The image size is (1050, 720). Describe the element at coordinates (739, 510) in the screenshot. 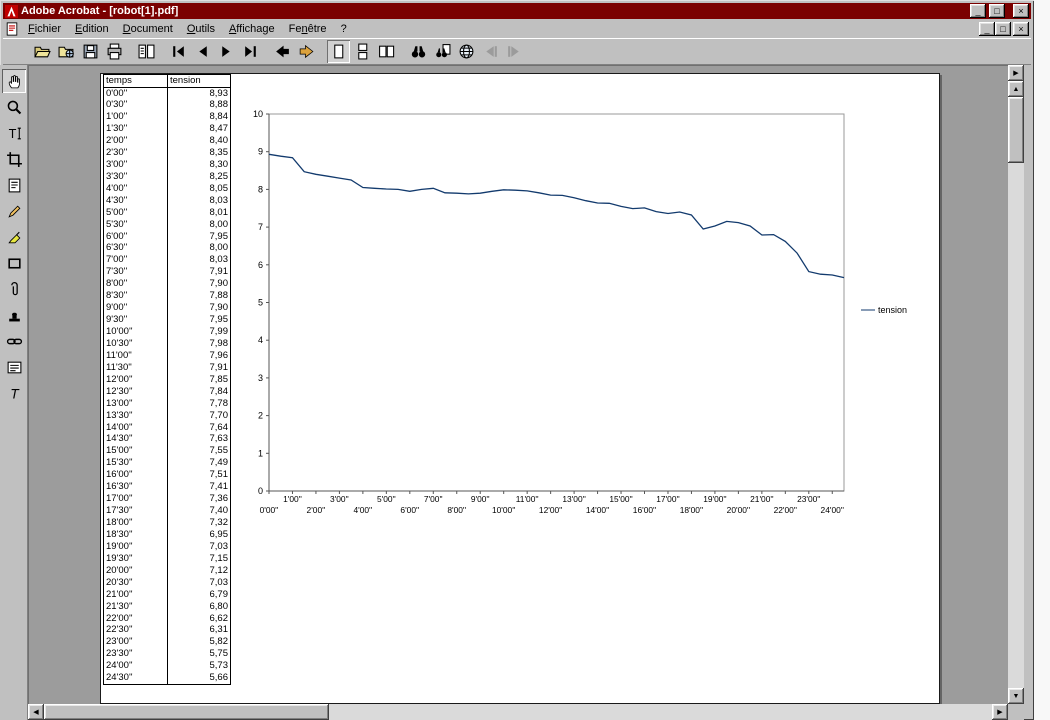

I see `x-axis-label: 20'00''` at that location.